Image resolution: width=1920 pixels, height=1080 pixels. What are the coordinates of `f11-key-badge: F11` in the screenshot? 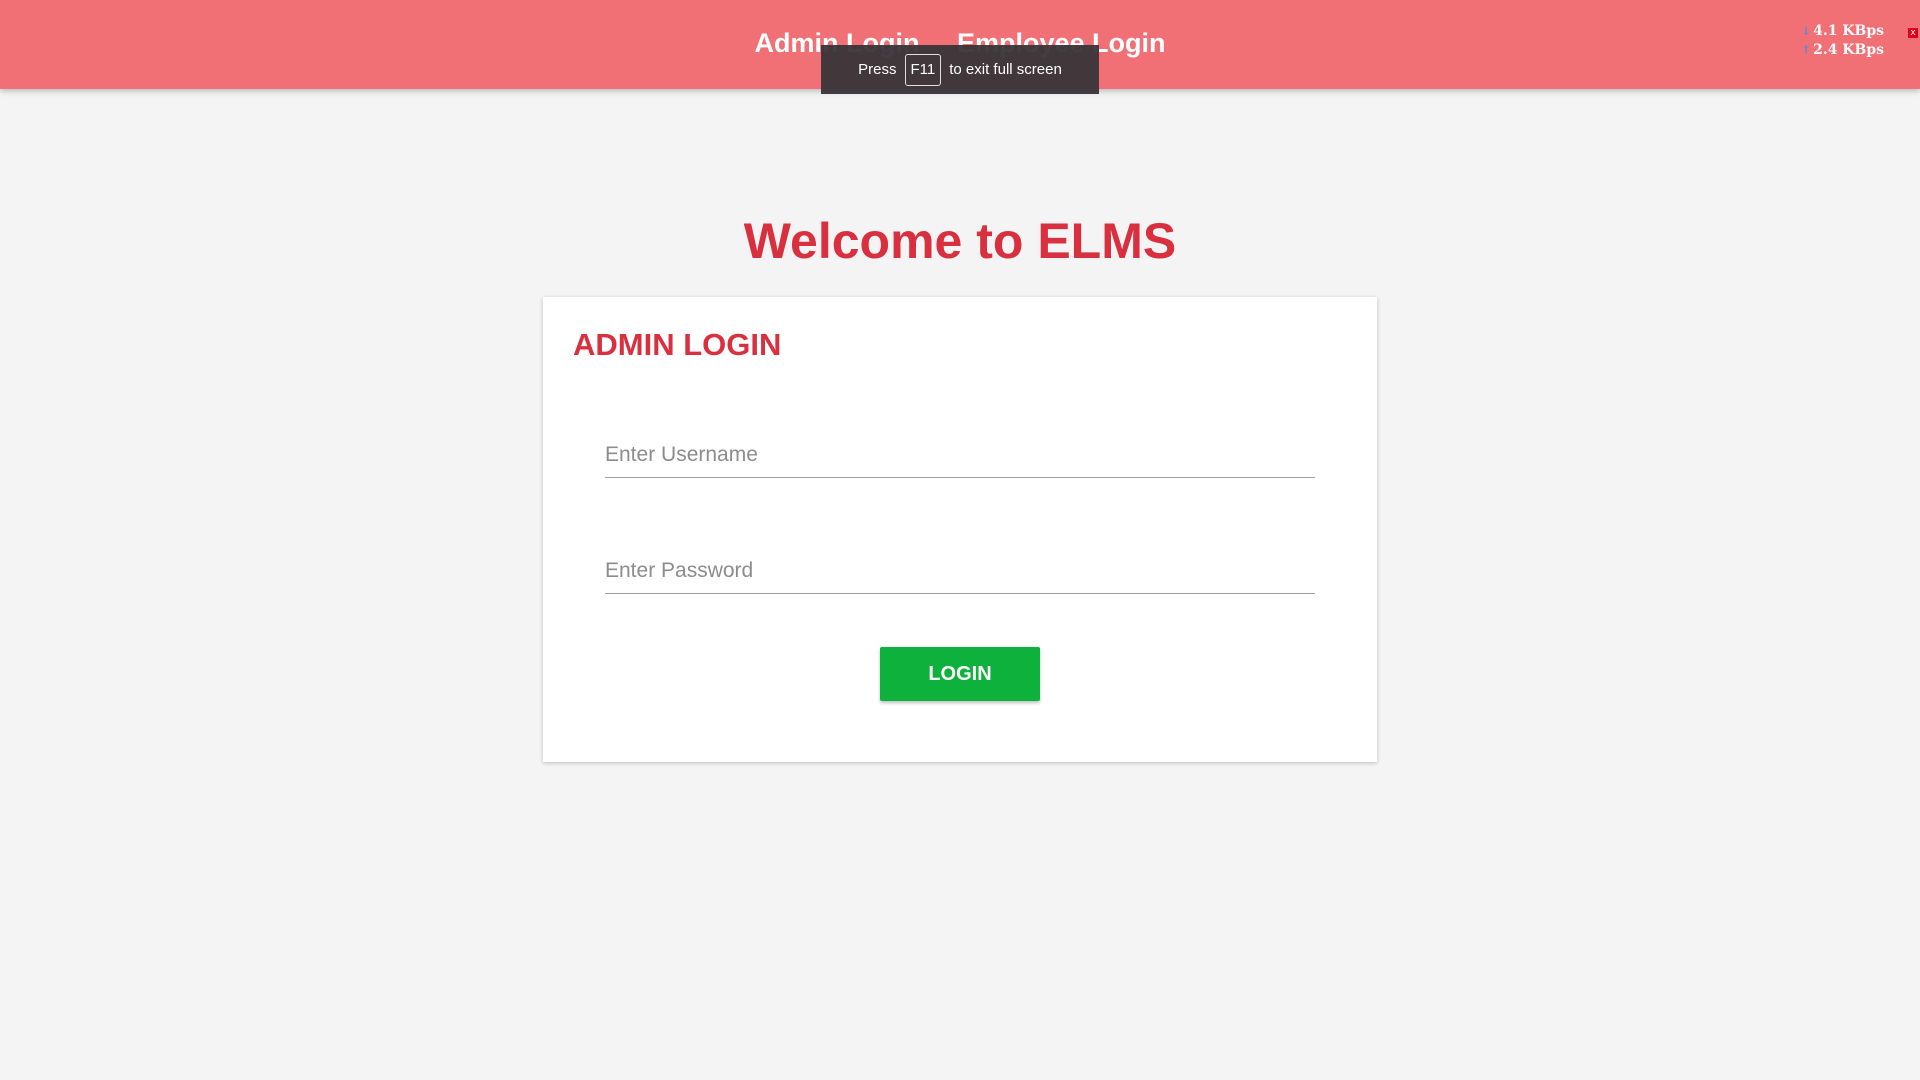 It's located at (923, 69).